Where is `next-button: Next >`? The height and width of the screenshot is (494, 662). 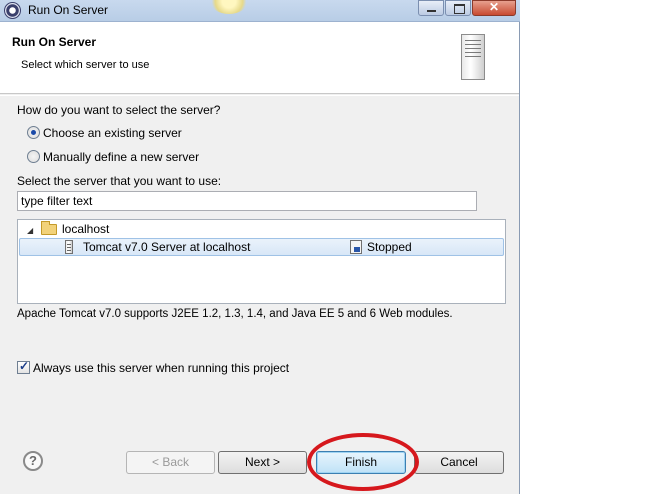 next-button: Next > is located at coordinates (262, 462).